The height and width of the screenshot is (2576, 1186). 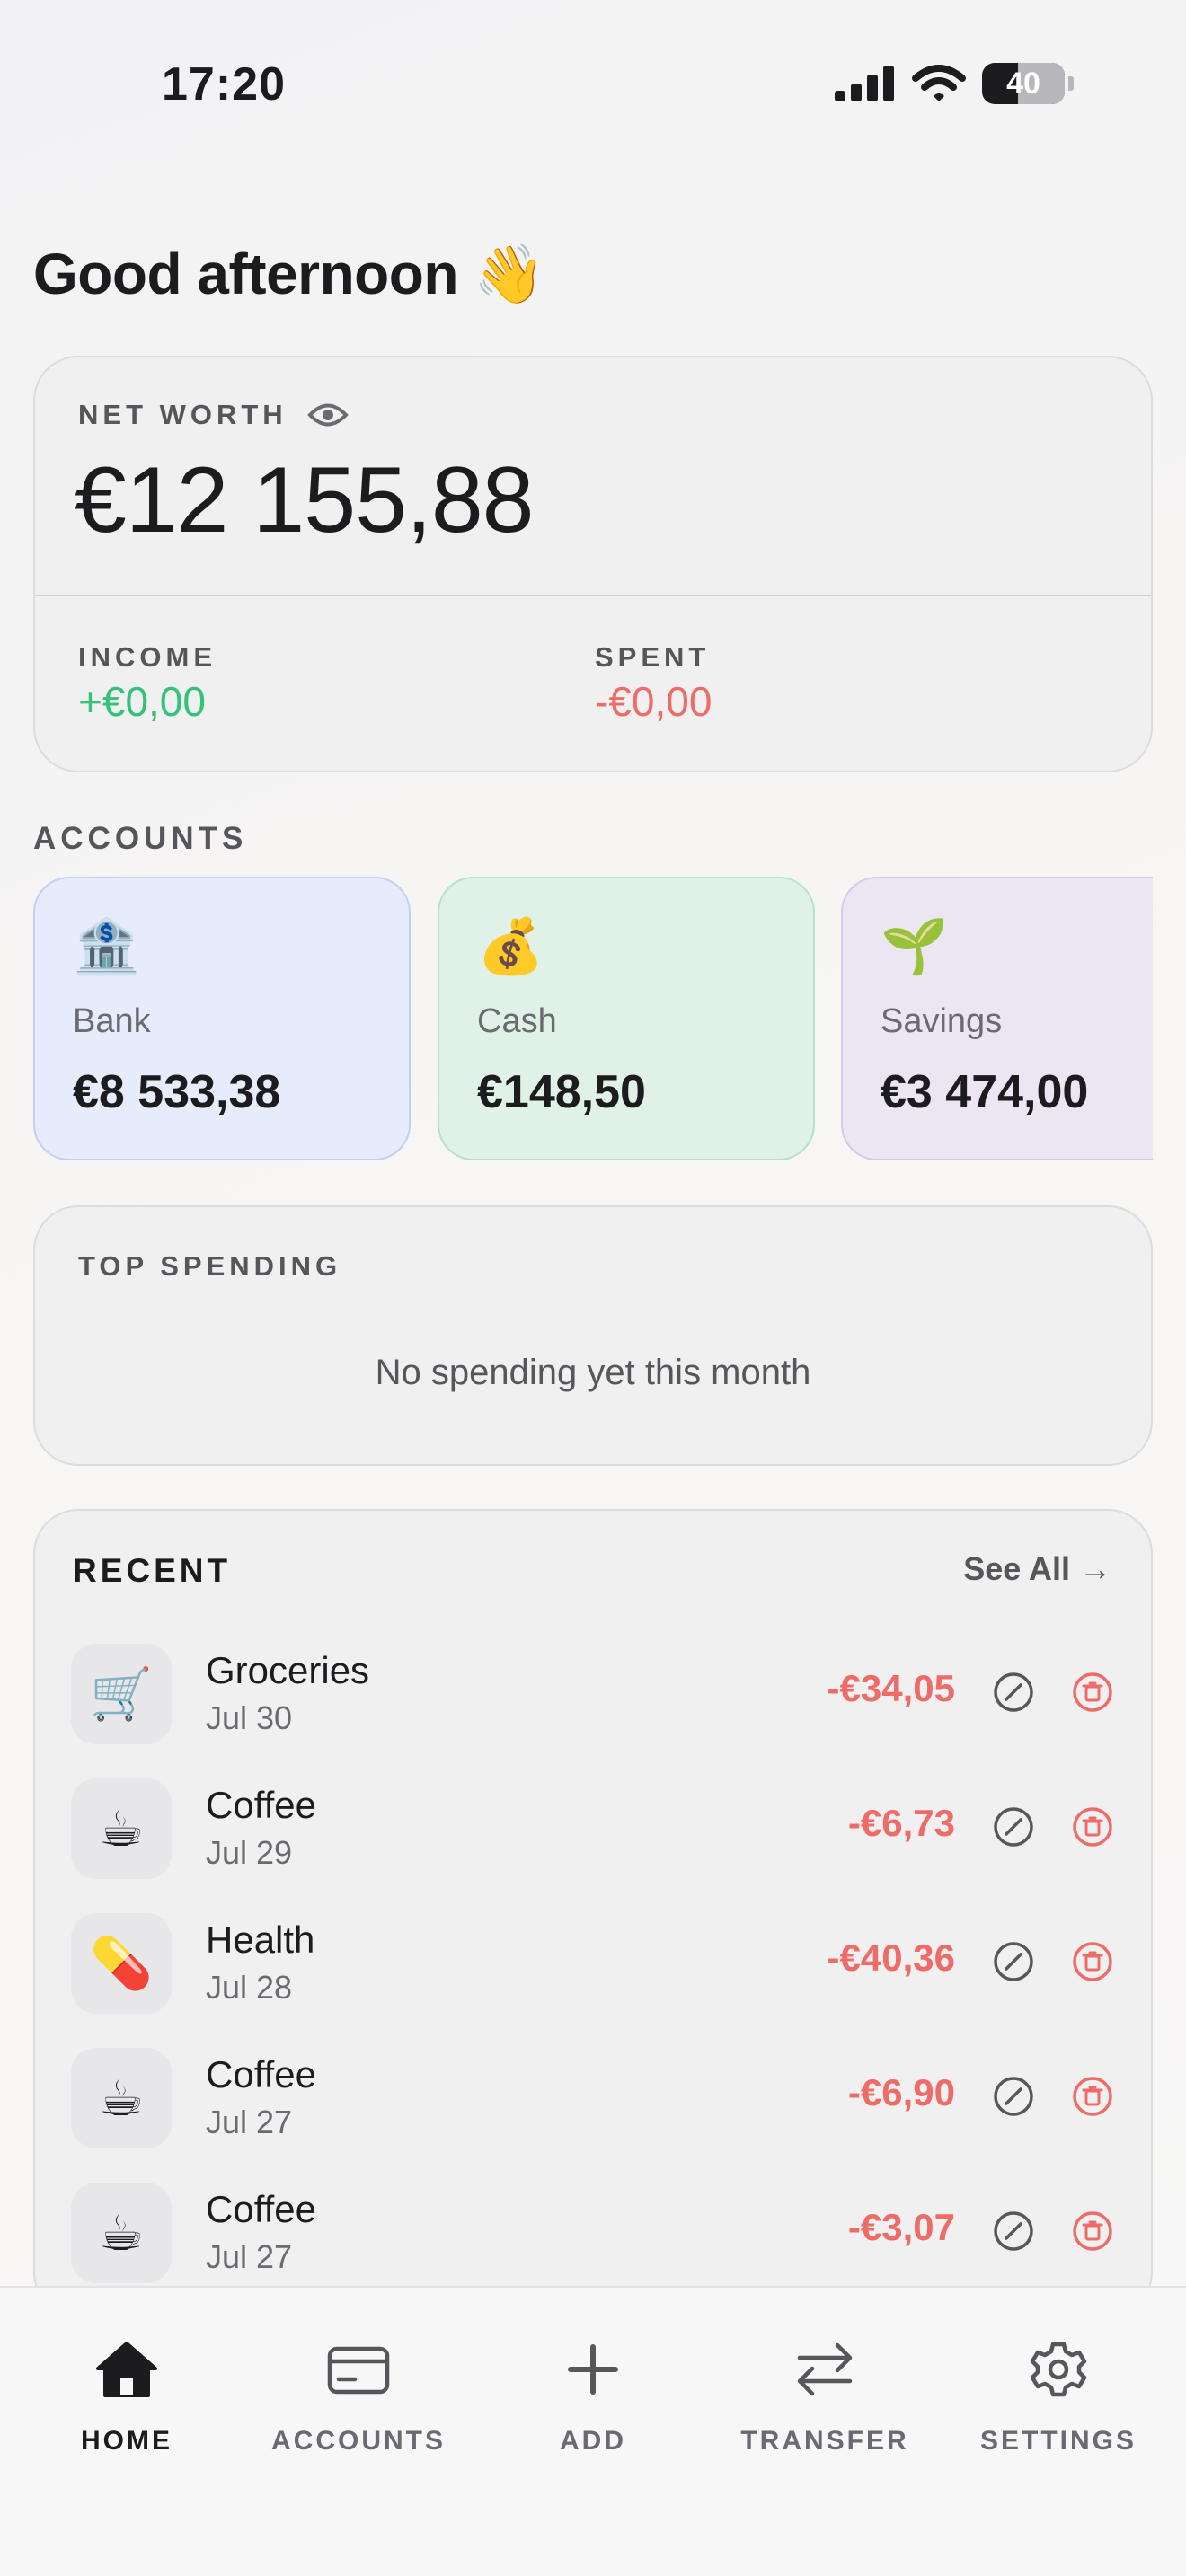 What do you see at coordinates (140, 838) in the screenshot?
I see `accounts-section-label: ACCOUNTS` at bounding box center [140, 838].